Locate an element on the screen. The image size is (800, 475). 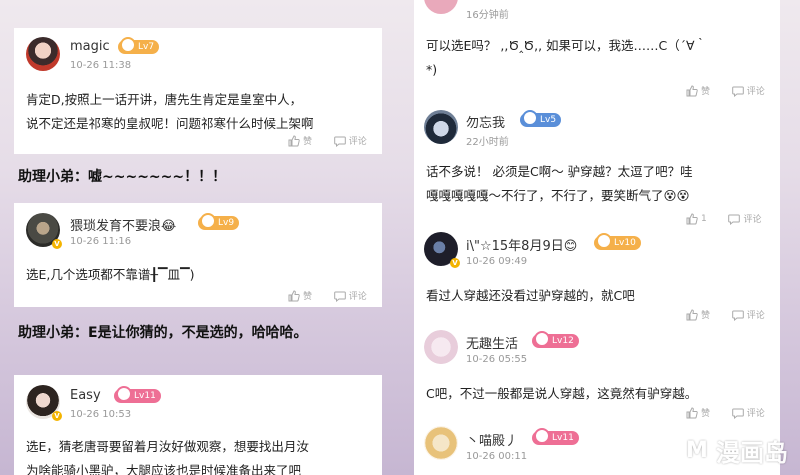
level-badge: Lv10 is located at coordinates (617, 241).